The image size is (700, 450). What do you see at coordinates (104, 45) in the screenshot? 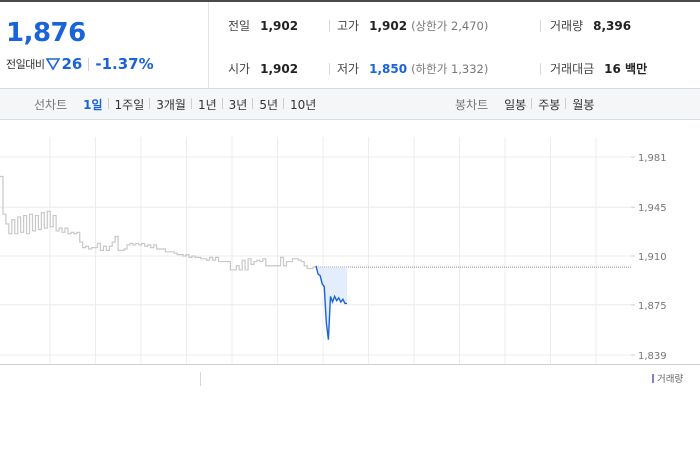
I see `price-box: 1,876 전일대비 26 -1.37%` at bounding box center [104, 45].